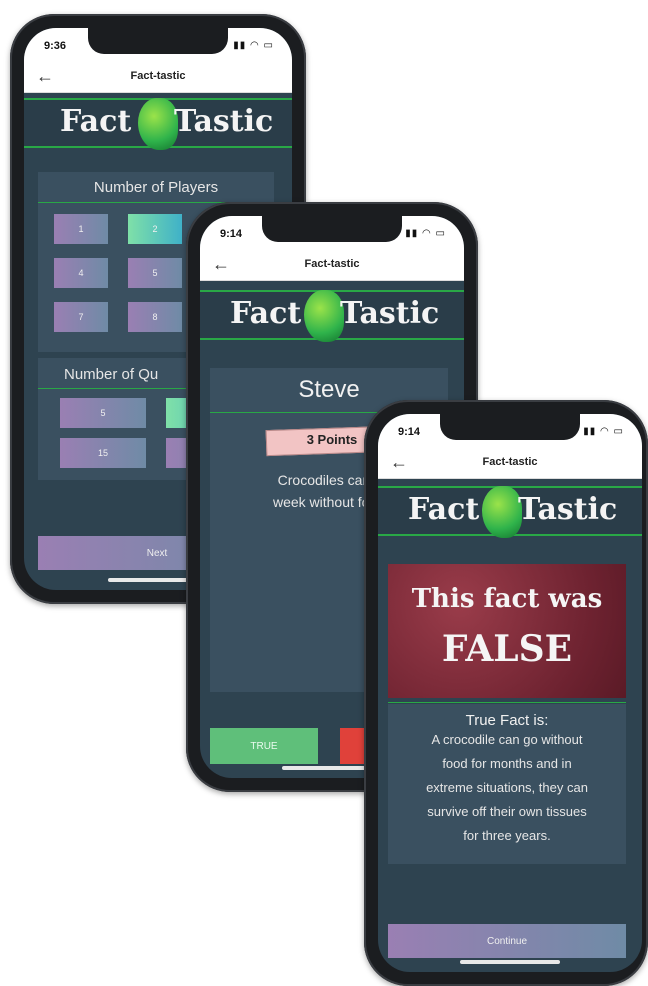 The image size is (648, 986). I want to click on continue-button: Continue, so click(507, 941).